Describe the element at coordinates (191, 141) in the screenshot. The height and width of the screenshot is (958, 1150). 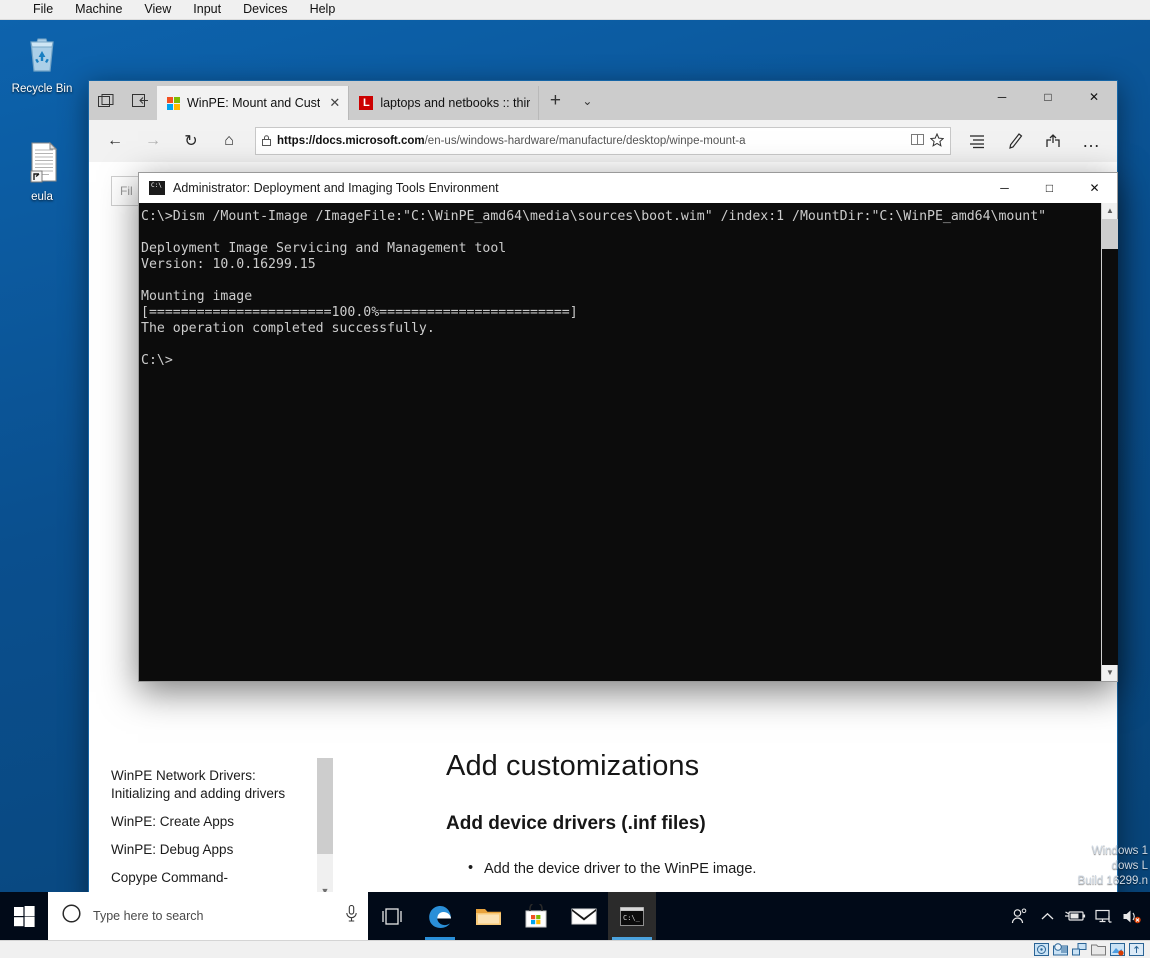
I see `refresh-button: ↻` at that location.